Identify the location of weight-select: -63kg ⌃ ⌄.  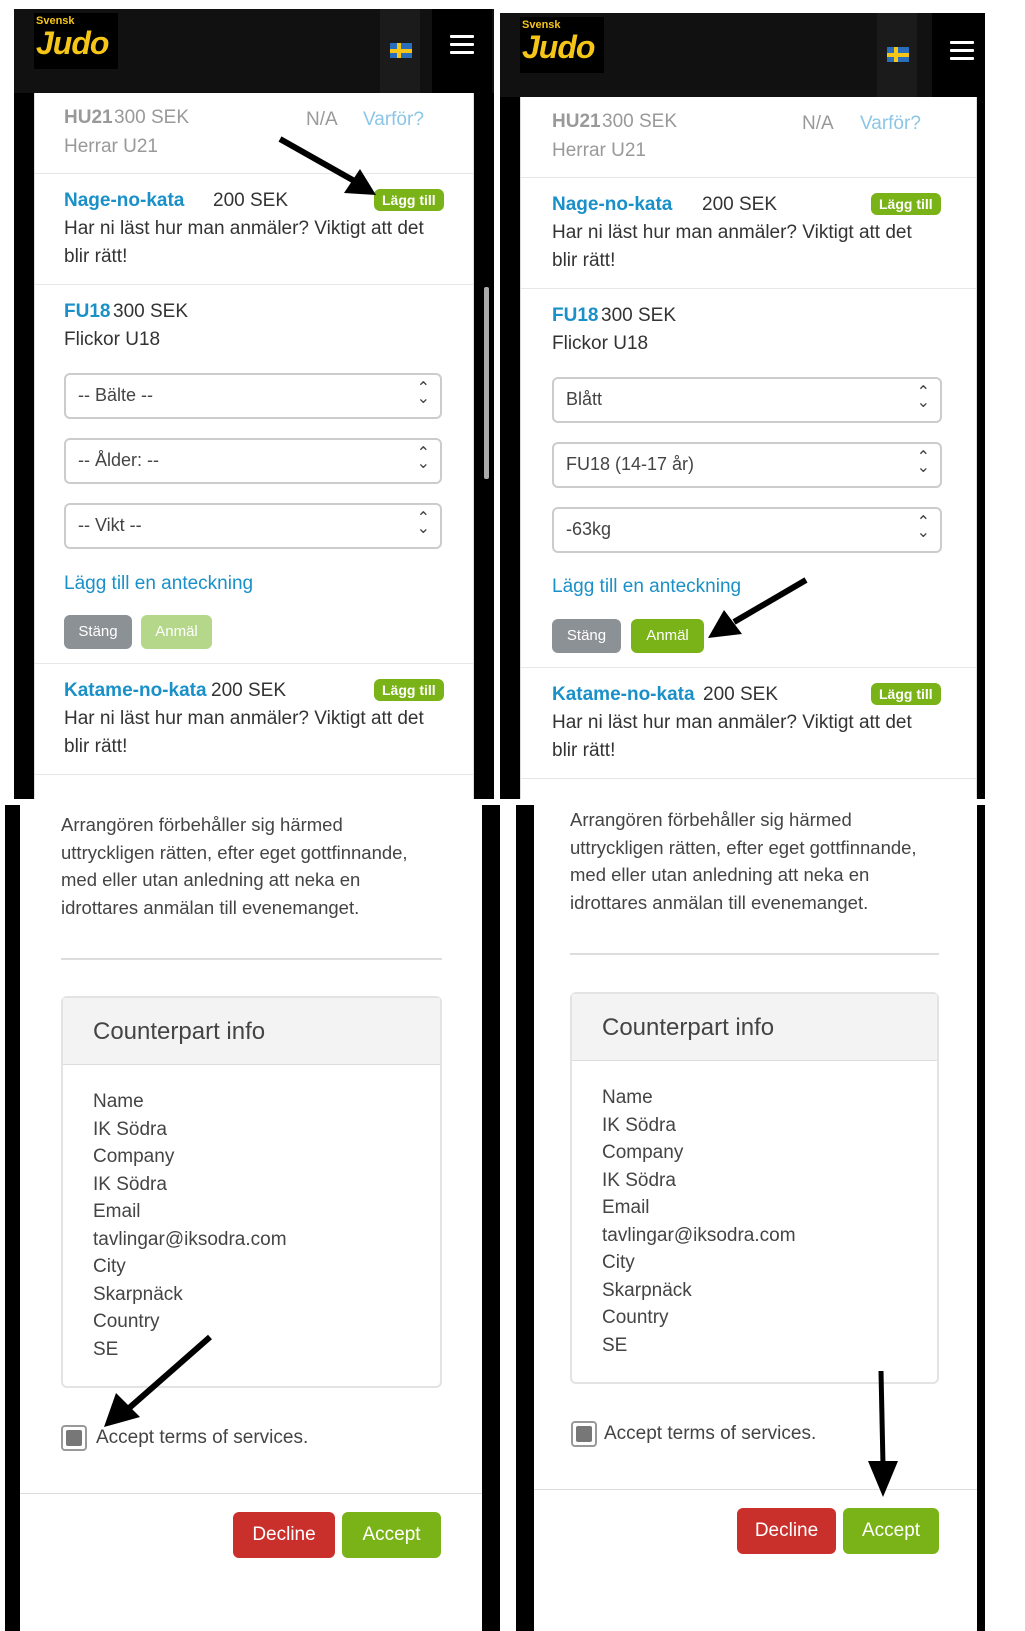
(747, 530).